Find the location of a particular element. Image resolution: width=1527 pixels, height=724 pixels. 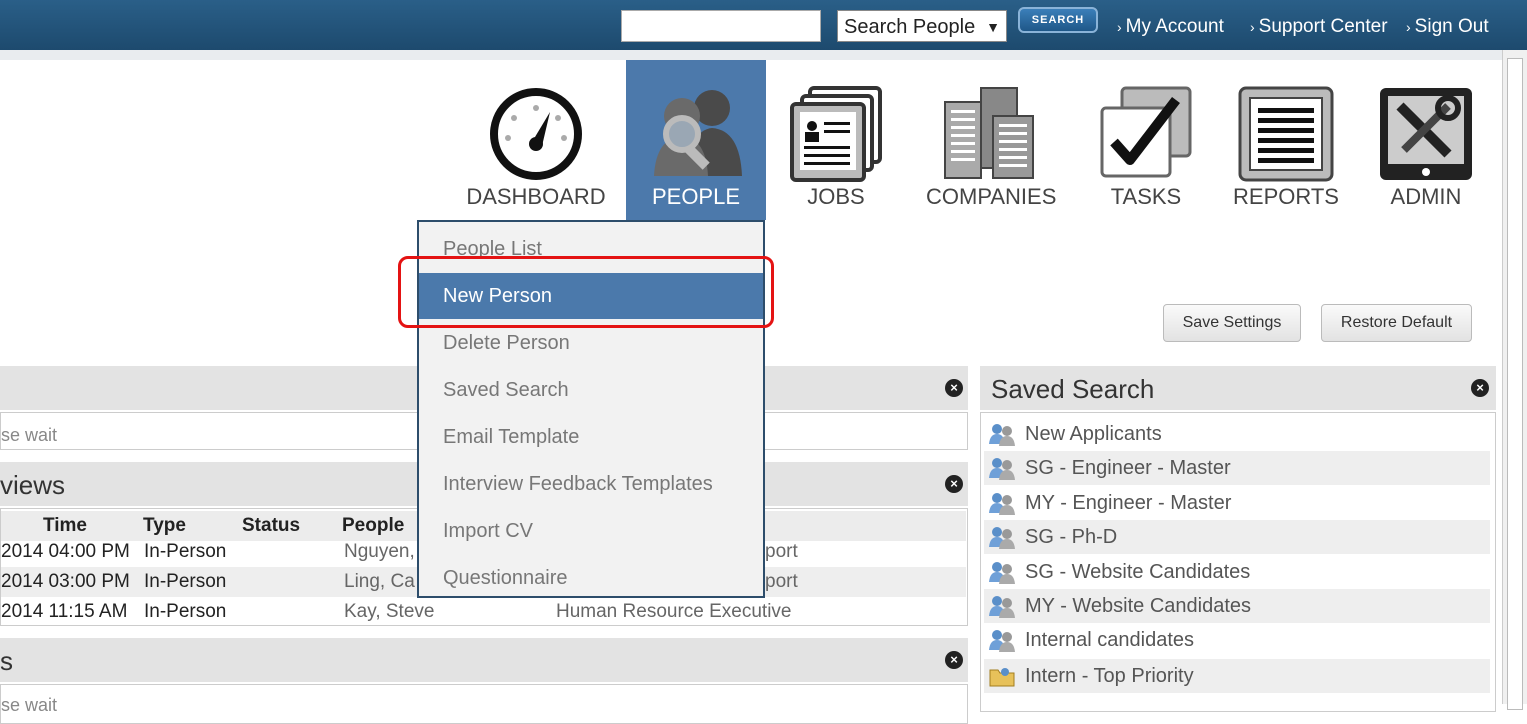

restore-default-button: Restore Default is located at coordinates (1396, 323).